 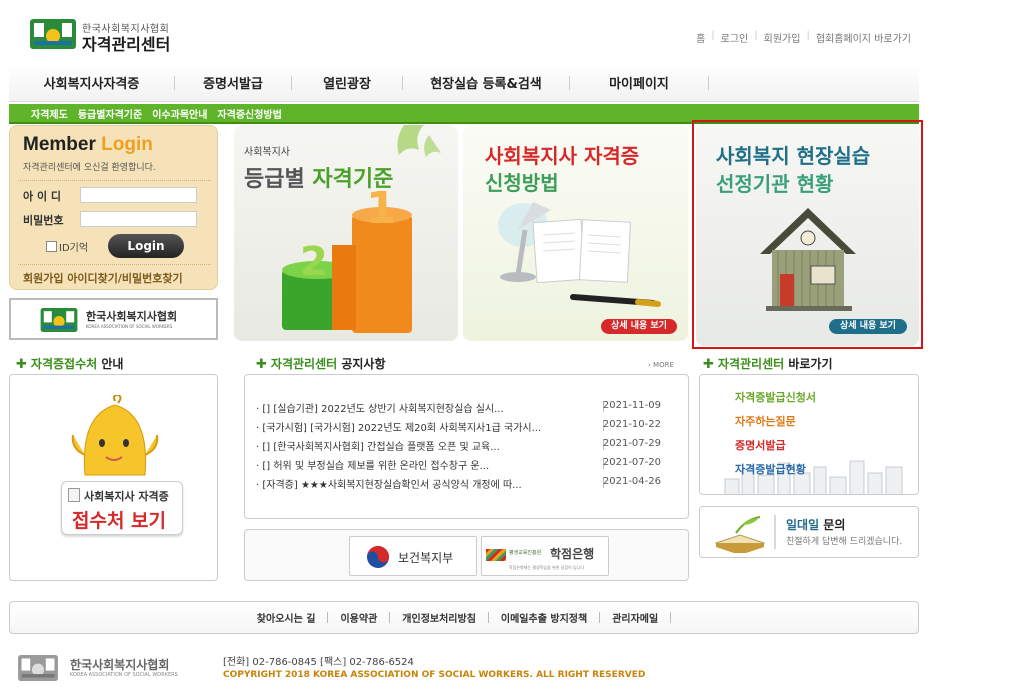 I want to click on one-on-one-inquiry: 일대일 문의 친절하게 답변해 드리겠습니다., so click(x=809, y=532).